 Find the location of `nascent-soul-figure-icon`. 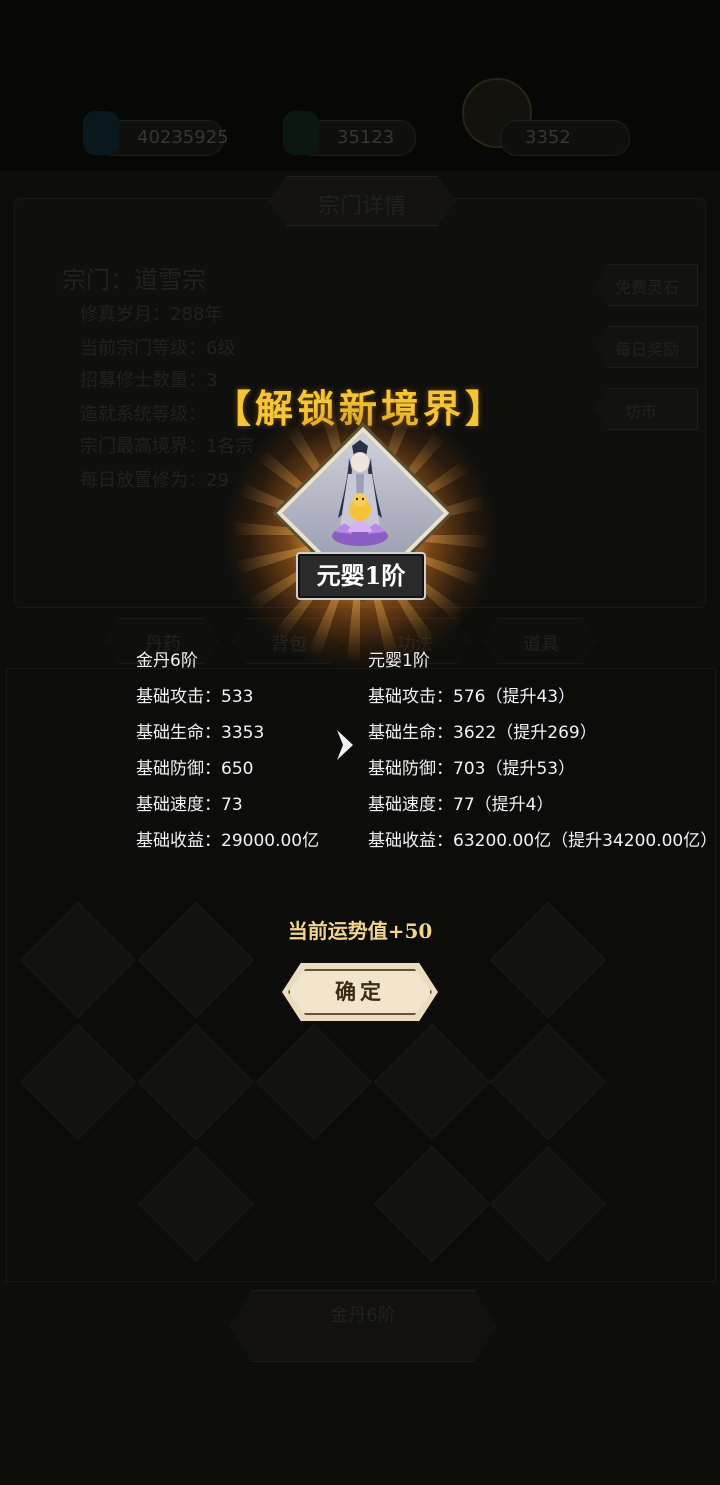

nascent-soul-figure-icon is located at coordinates (360, 493).